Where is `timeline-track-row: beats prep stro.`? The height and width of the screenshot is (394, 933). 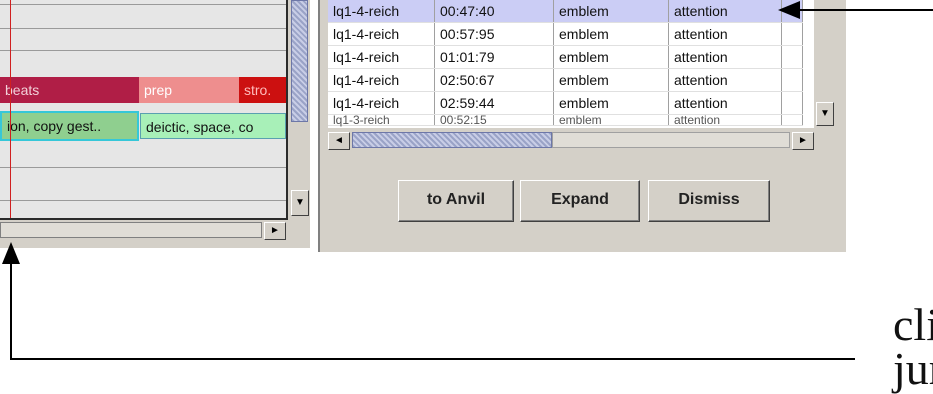
timeline-track-row: beats prep stro. is located at coordinates (143, 90).